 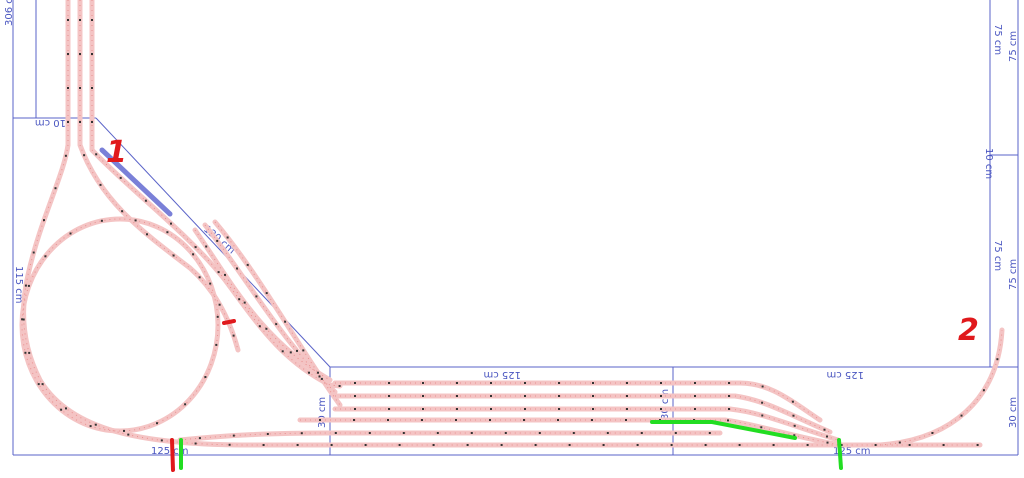 What do you see at coordinates (988, 163) in the screenshot?
I see `dim-right-mid: 10 cm` at bounding box center [988, 163].